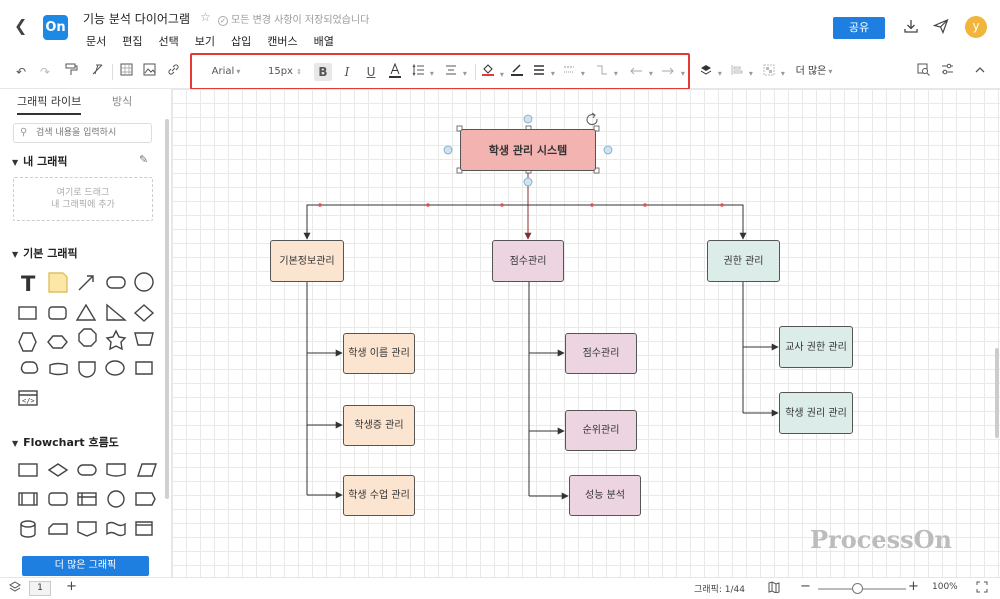  I want to click on menu-view: 보기, so click(205, 41).